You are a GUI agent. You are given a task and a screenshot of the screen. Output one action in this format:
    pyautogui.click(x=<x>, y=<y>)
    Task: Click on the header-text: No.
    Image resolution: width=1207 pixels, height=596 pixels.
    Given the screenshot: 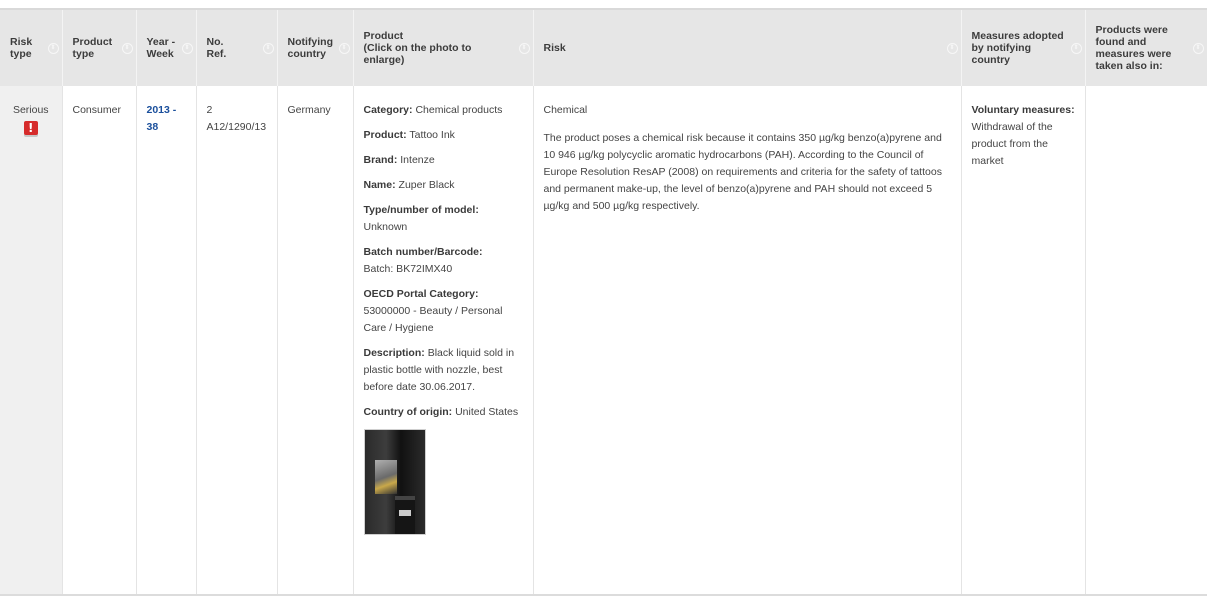 What is the action you would take?
    pyautogui.click(x=215, y=42)
    